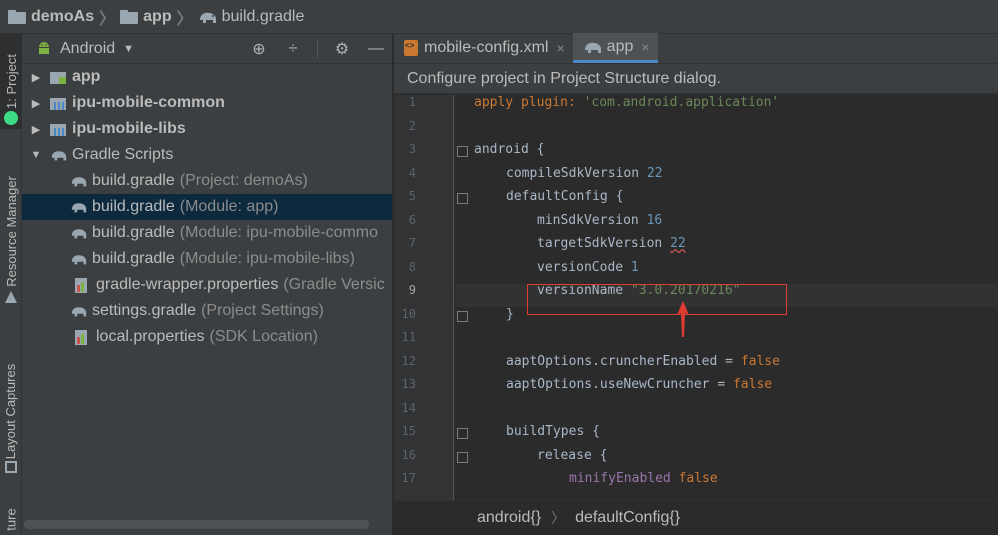 The height and width of the screenshot is (535, 998). I want to click on tab-resource-manager: Resource Manager, so click(11, 231).